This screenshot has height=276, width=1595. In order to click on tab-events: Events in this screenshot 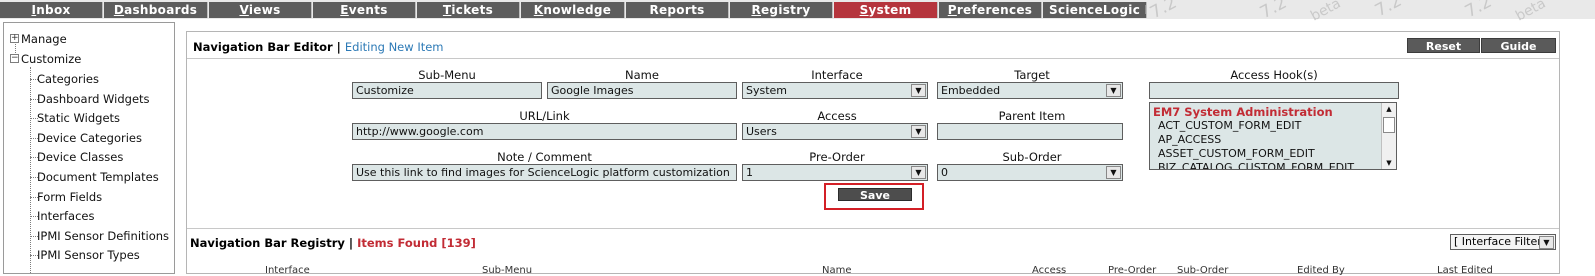, I will do `click(364, 10)`.